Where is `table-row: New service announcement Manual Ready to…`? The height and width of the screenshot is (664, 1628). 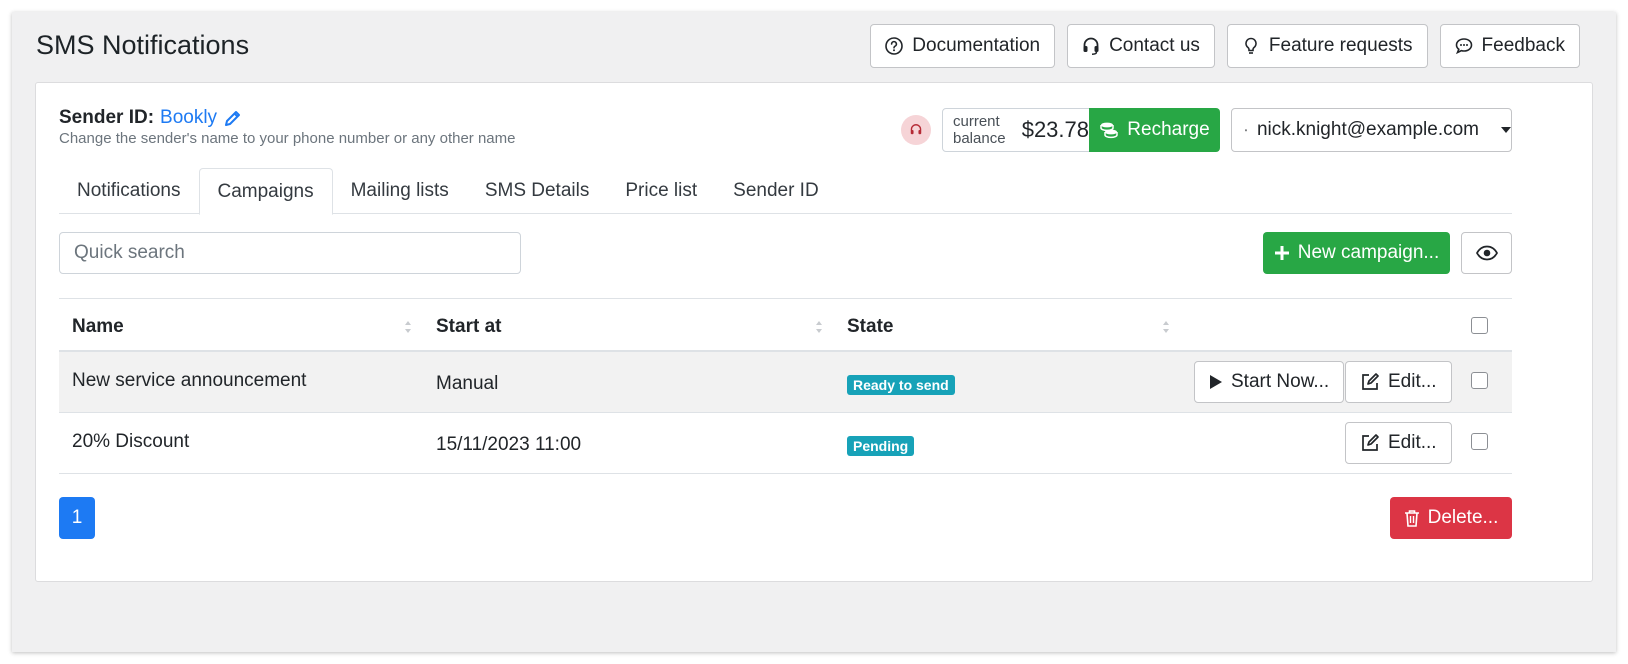
table-row: New service announcement Manual Ready to… is located at coordinates (785, 382).